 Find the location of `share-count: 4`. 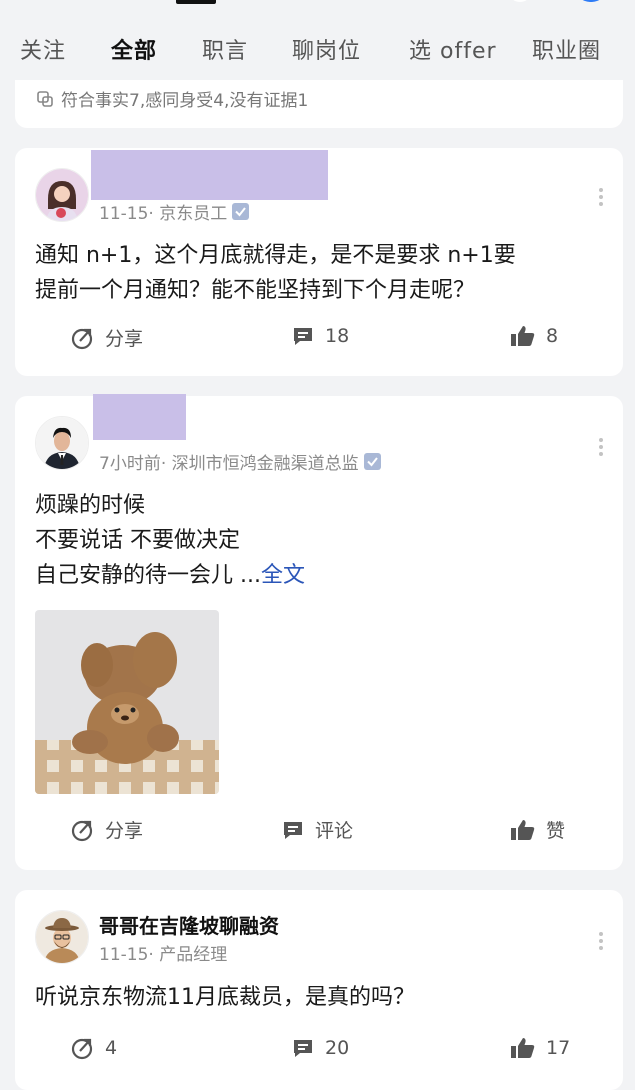

share-count: 4 is located at coordinates (111, 1048).